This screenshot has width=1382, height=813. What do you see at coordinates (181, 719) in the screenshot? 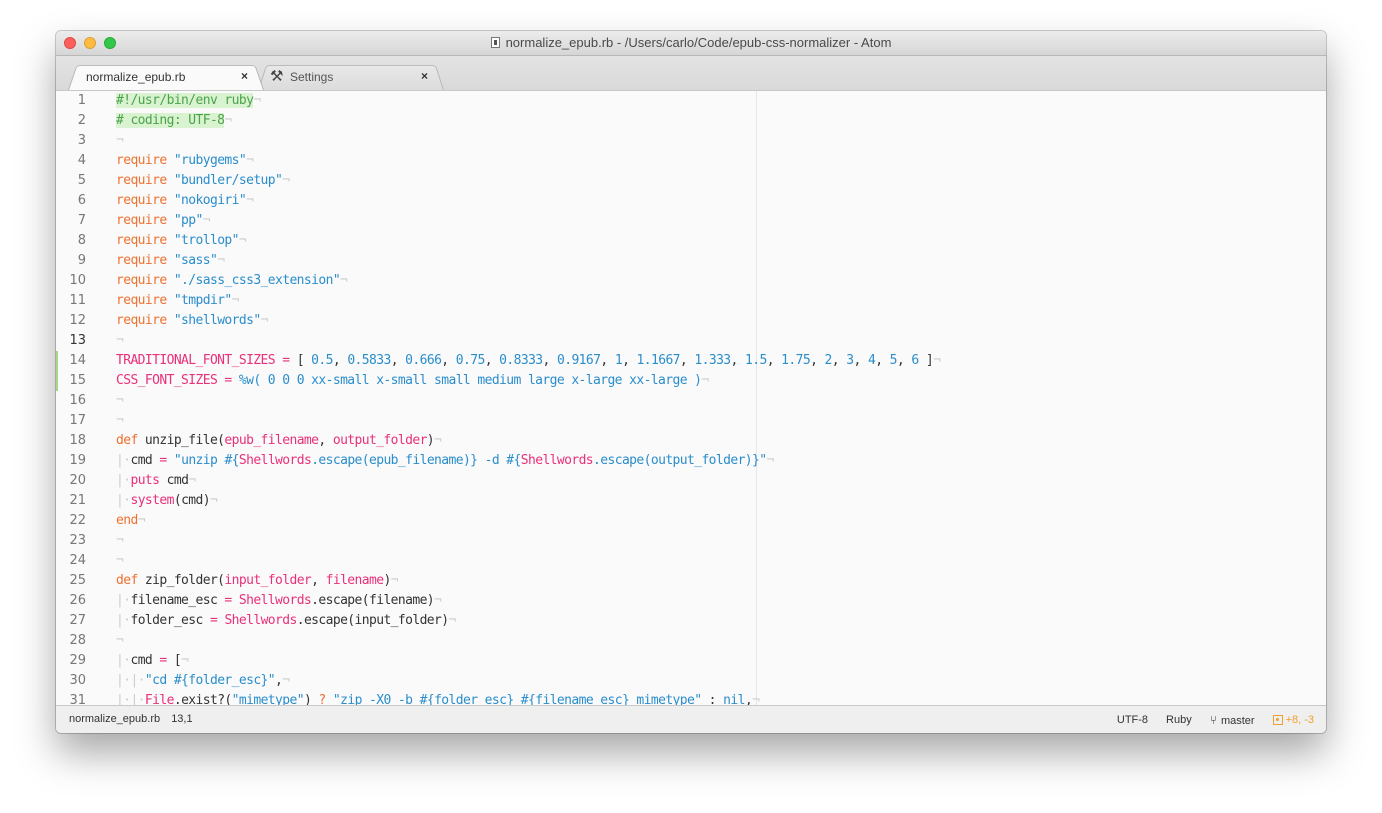
I see `status-cursor-position: 13,1` at bounding box center [181, 719].